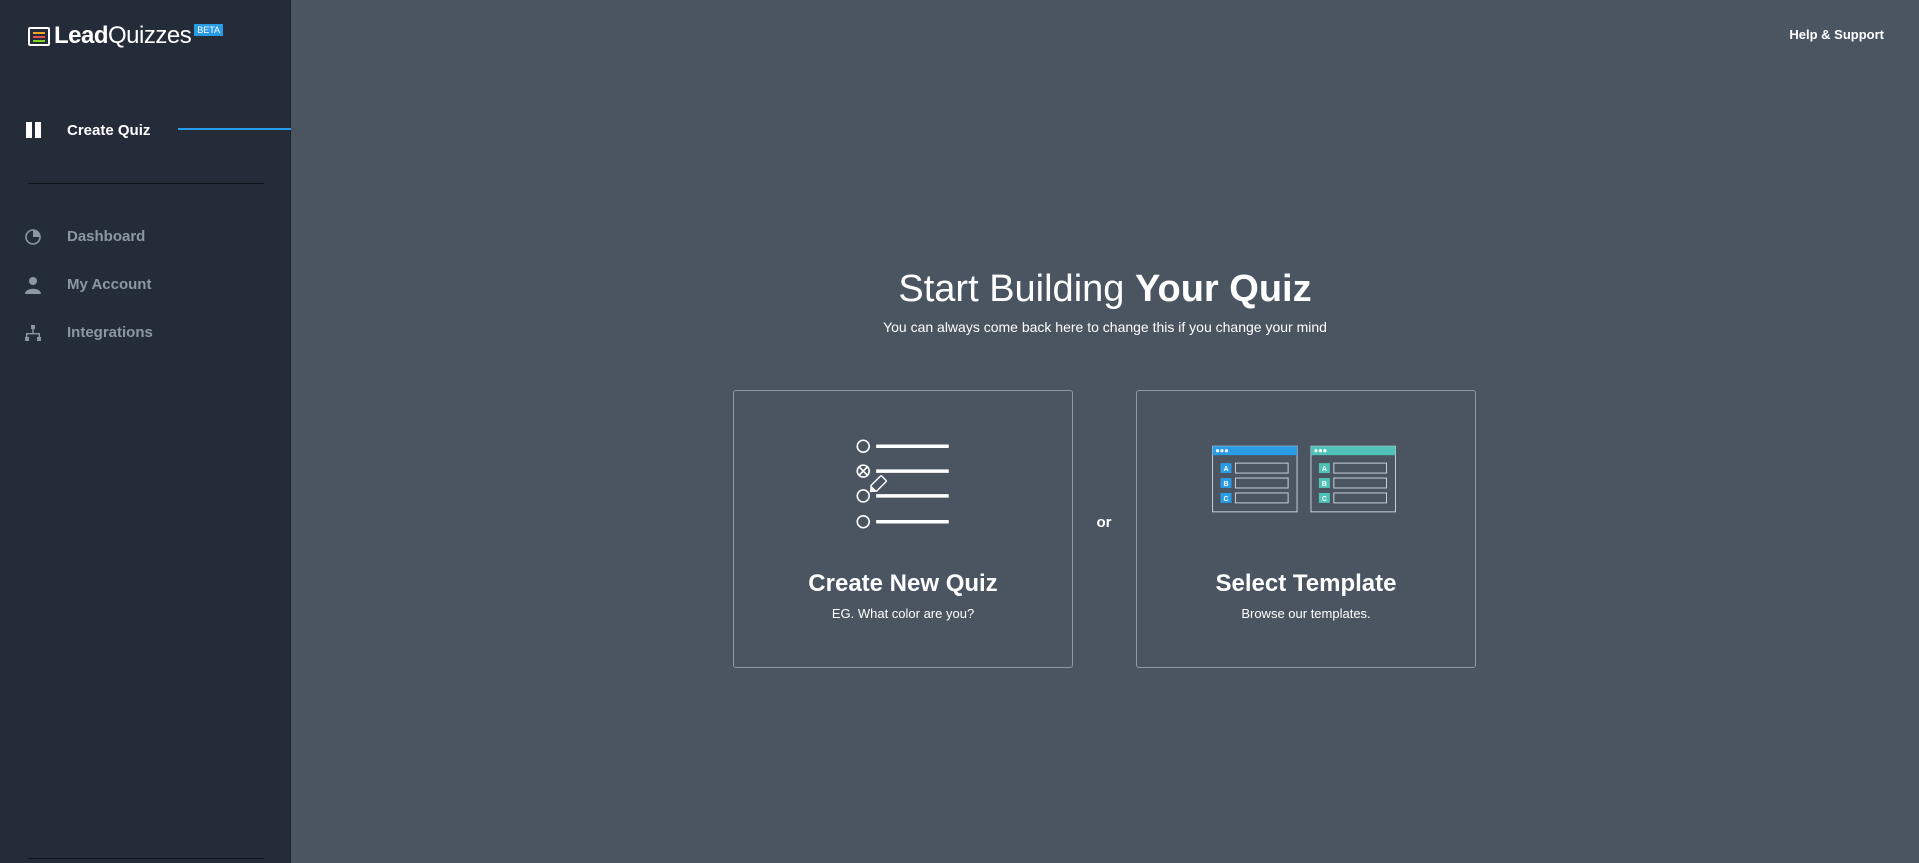  Describe the element at coordinates (33, 130) in the screenshot. I see `columns-icon` at that location.